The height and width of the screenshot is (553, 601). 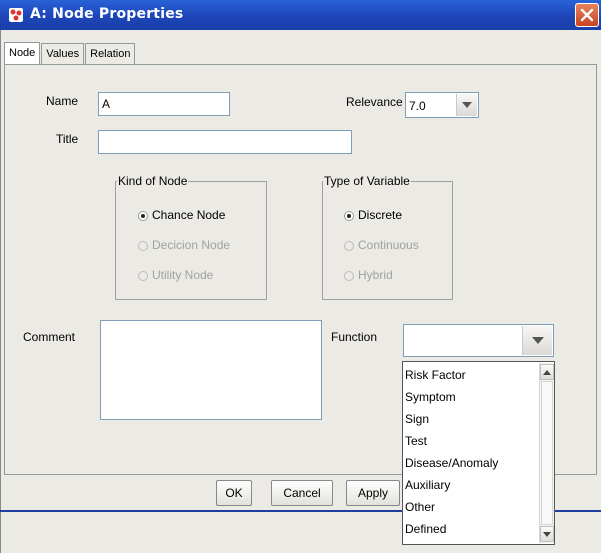 What do you see at coordinates (107, 14) in the screenshot?
I see `window-title: A: Node Properties` at bounding box center [107, 14].